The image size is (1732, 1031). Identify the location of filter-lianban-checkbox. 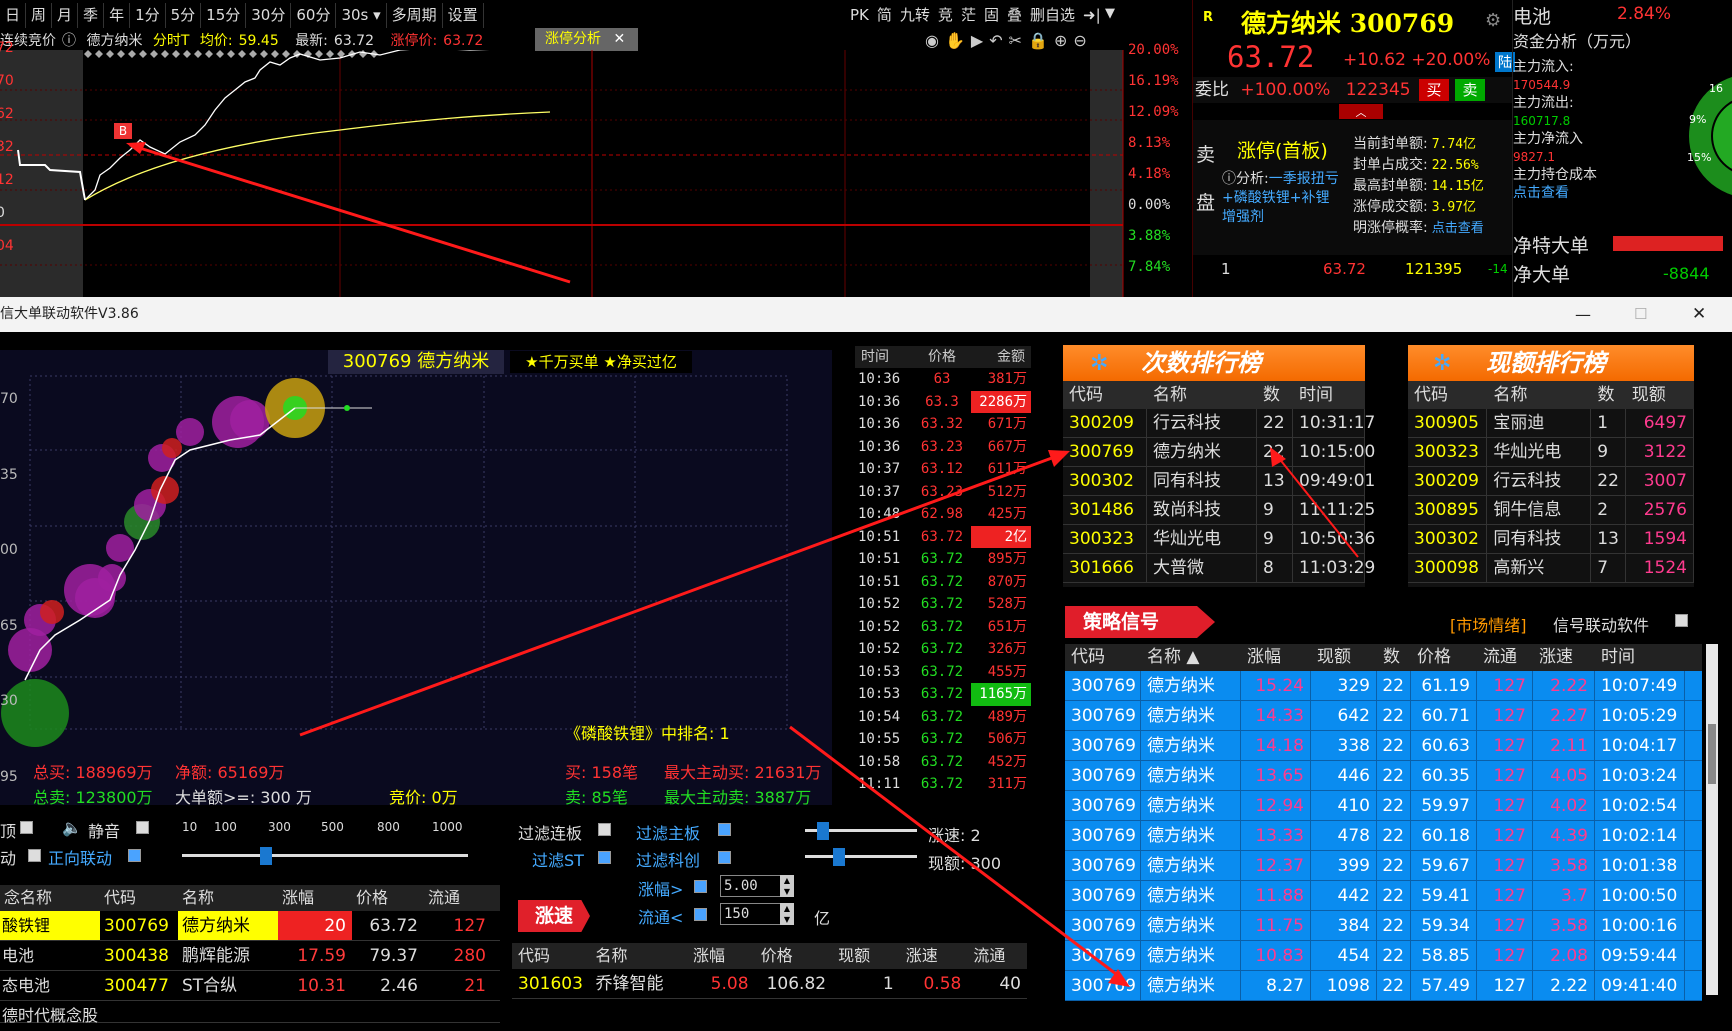
(604, 829).